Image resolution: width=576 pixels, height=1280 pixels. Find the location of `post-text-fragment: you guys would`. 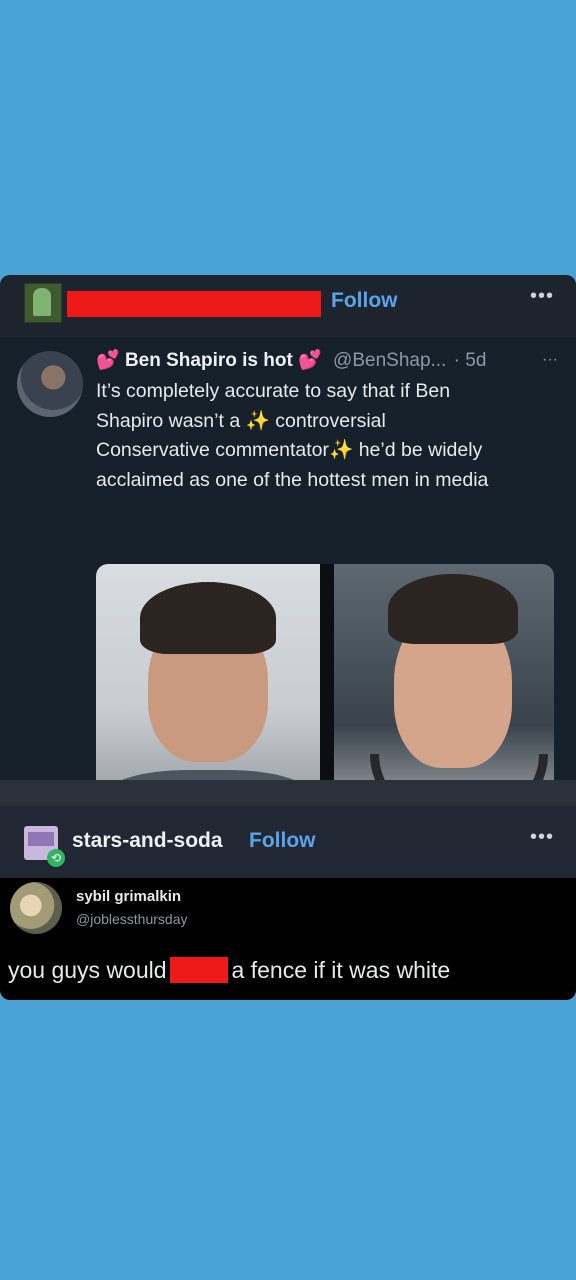

post-text-fragment: you guys would is located at coordinates (87, 970).